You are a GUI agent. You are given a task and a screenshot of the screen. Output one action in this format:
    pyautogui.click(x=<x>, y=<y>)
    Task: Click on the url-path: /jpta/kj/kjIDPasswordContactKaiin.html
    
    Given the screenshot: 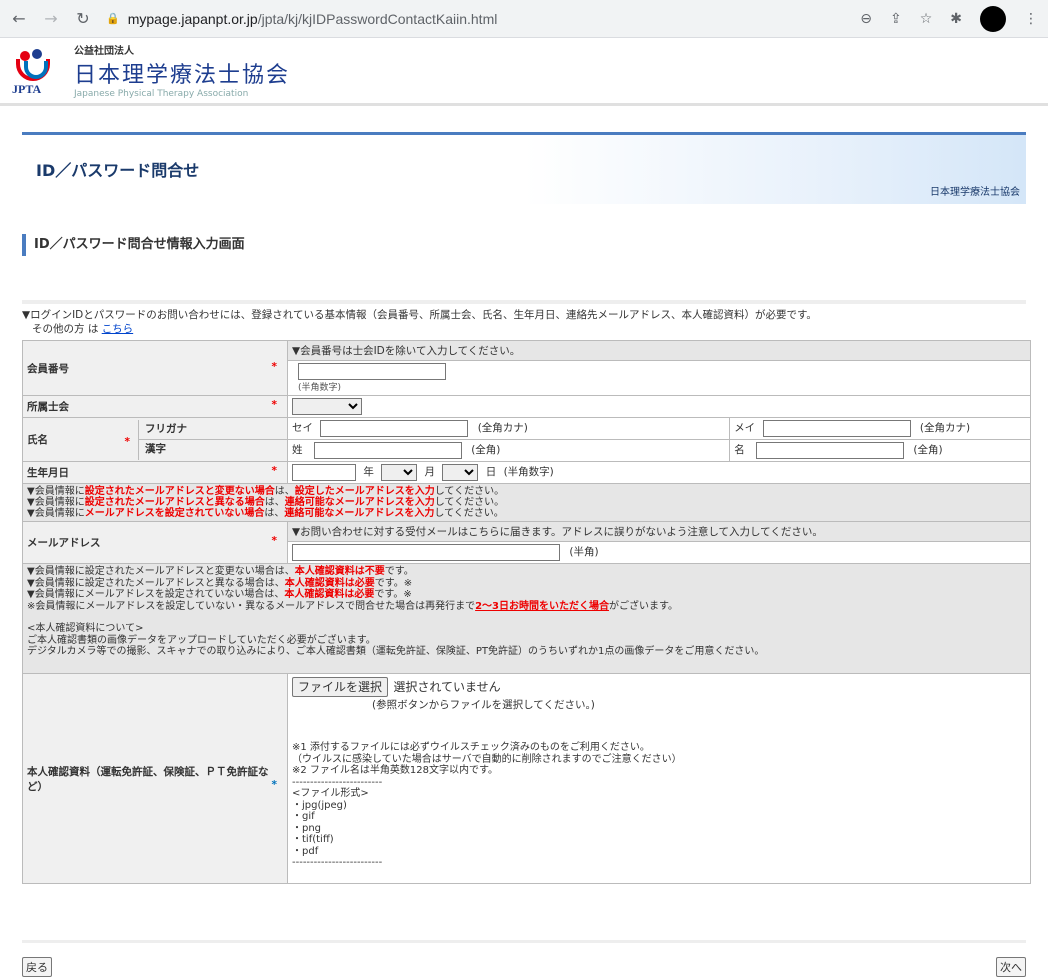 What is the action you would take?
    pyautogui.click(x=377, y=18)
    